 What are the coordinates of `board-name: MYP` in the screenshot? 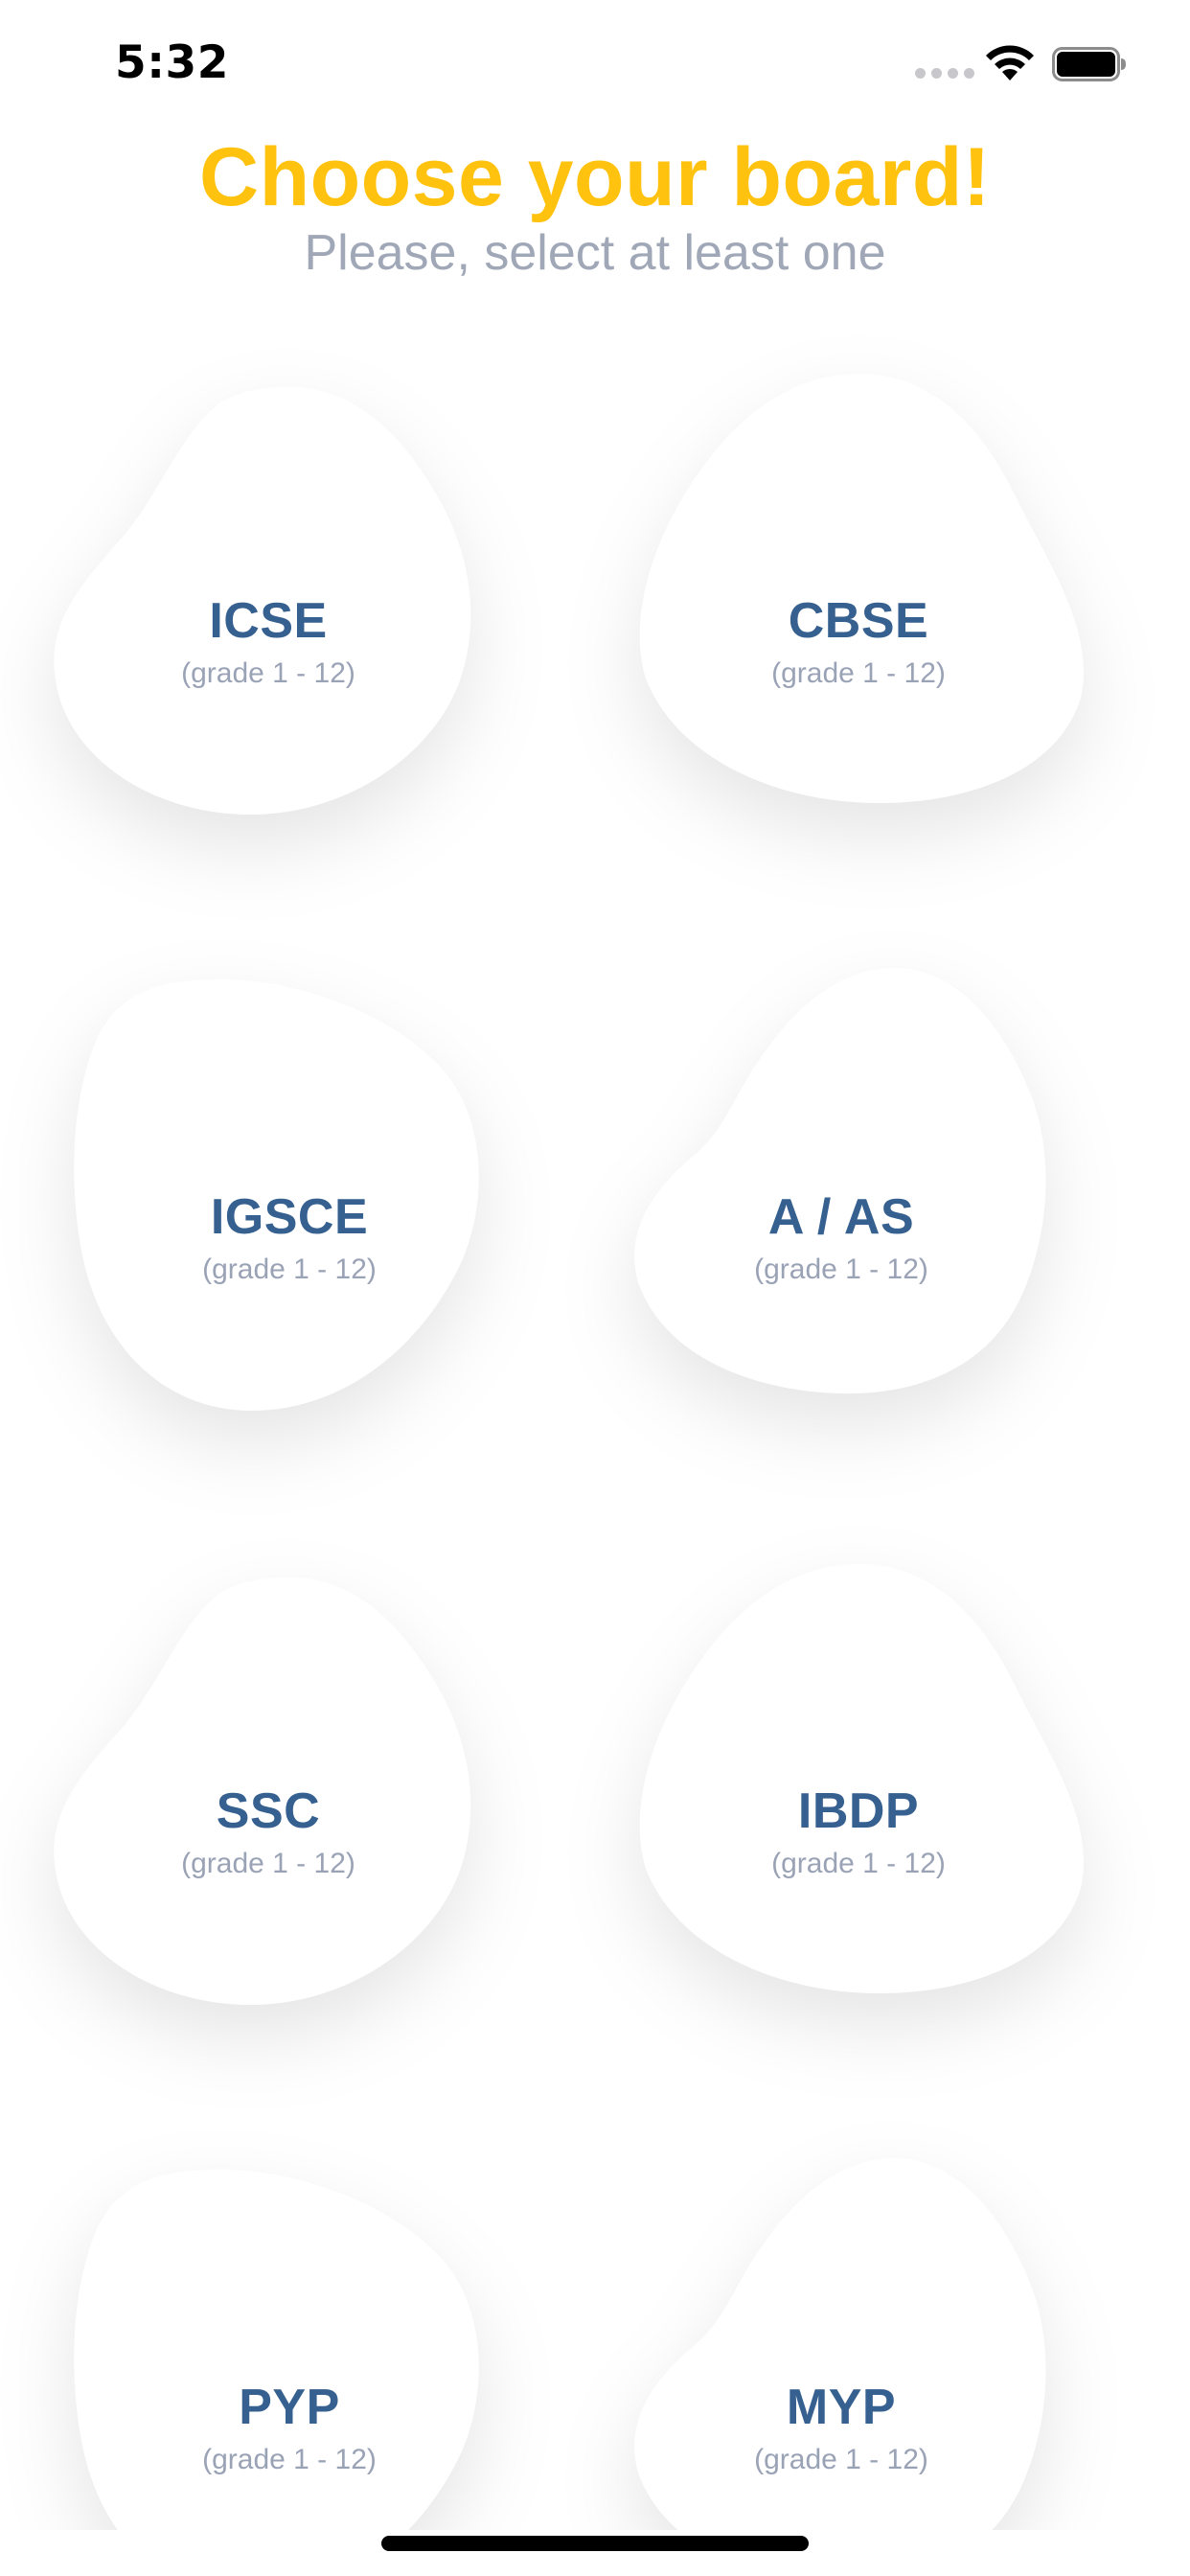 It's located at (842, 2407).